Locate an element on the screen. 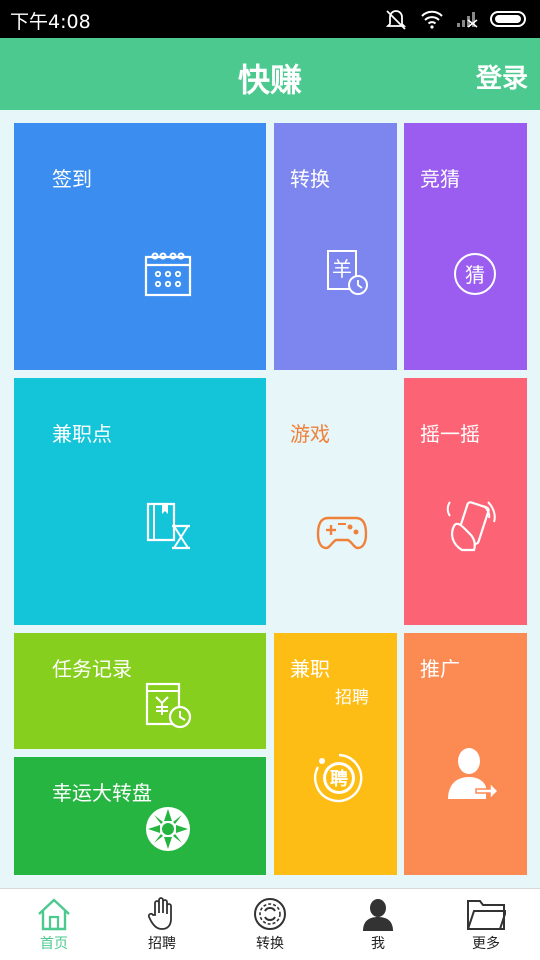  tile-guess-label: 竞猜 is located at coordinates (440, 179).